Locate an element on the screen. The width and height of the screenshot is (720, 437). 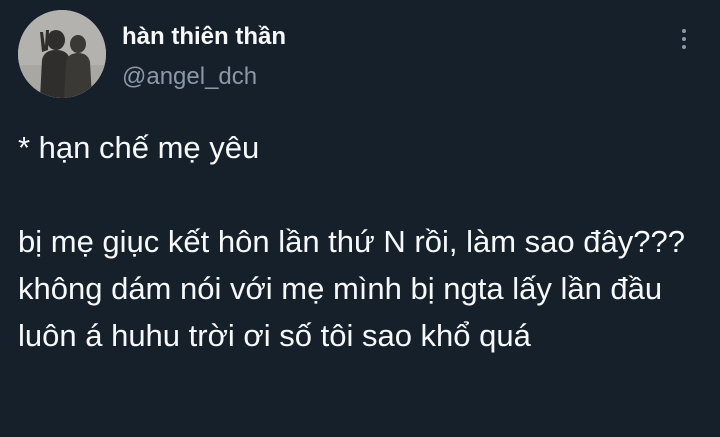
more-options-button is located at coordinates (684, 39).